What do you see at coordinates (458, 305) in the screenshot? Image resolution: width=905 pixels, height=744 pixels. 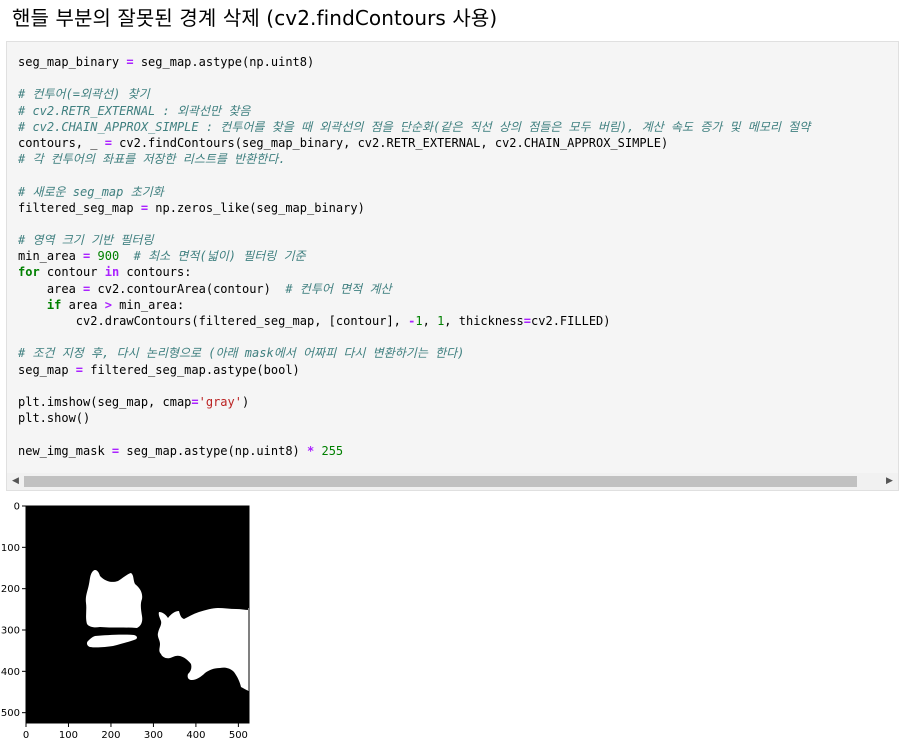 I see `code-line: if area > min_area:` at bounding box center [458, 305].